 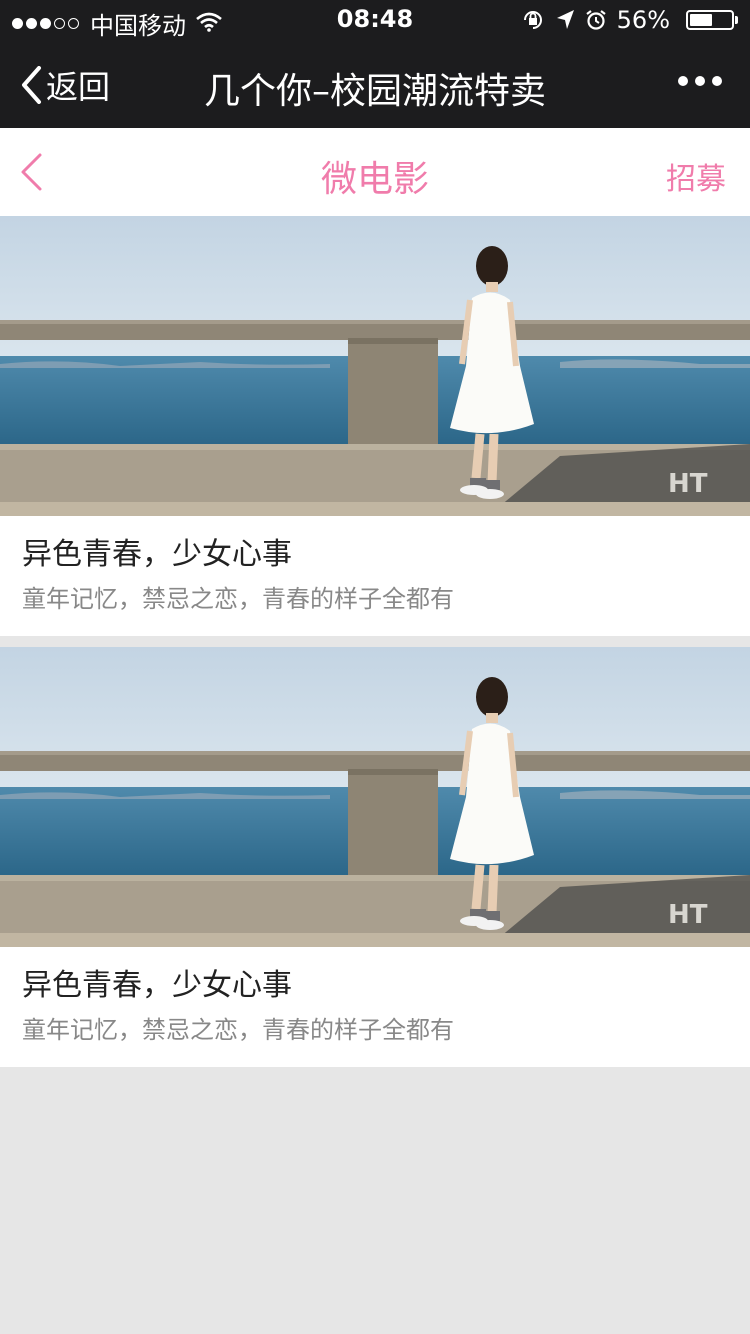 I want to click on orientation-lock-icon, so click(x=533, y=20).